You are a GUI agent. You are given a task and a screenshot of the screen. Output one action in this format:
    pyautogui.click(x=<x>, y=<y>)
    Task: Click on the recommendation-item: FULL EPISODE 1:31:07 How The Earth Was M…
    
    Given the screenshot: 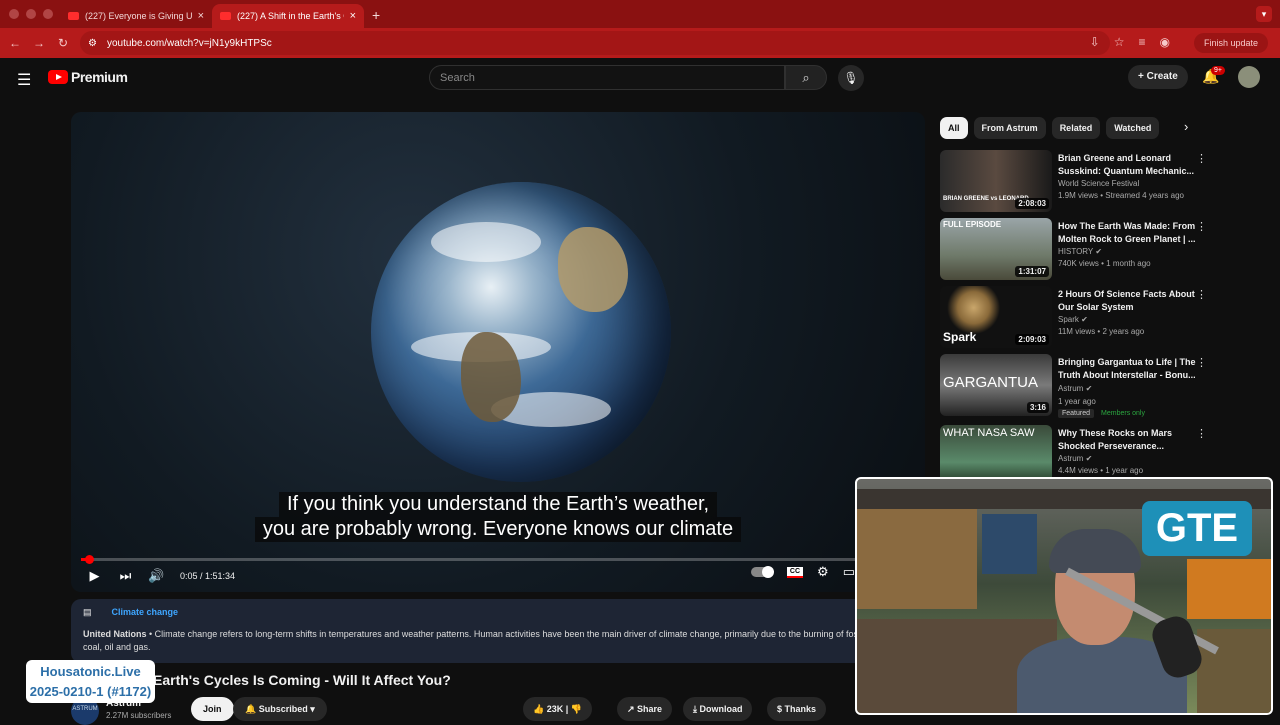 What is the action you would take?
    pyautogui.click(x=1090, y=249)
    